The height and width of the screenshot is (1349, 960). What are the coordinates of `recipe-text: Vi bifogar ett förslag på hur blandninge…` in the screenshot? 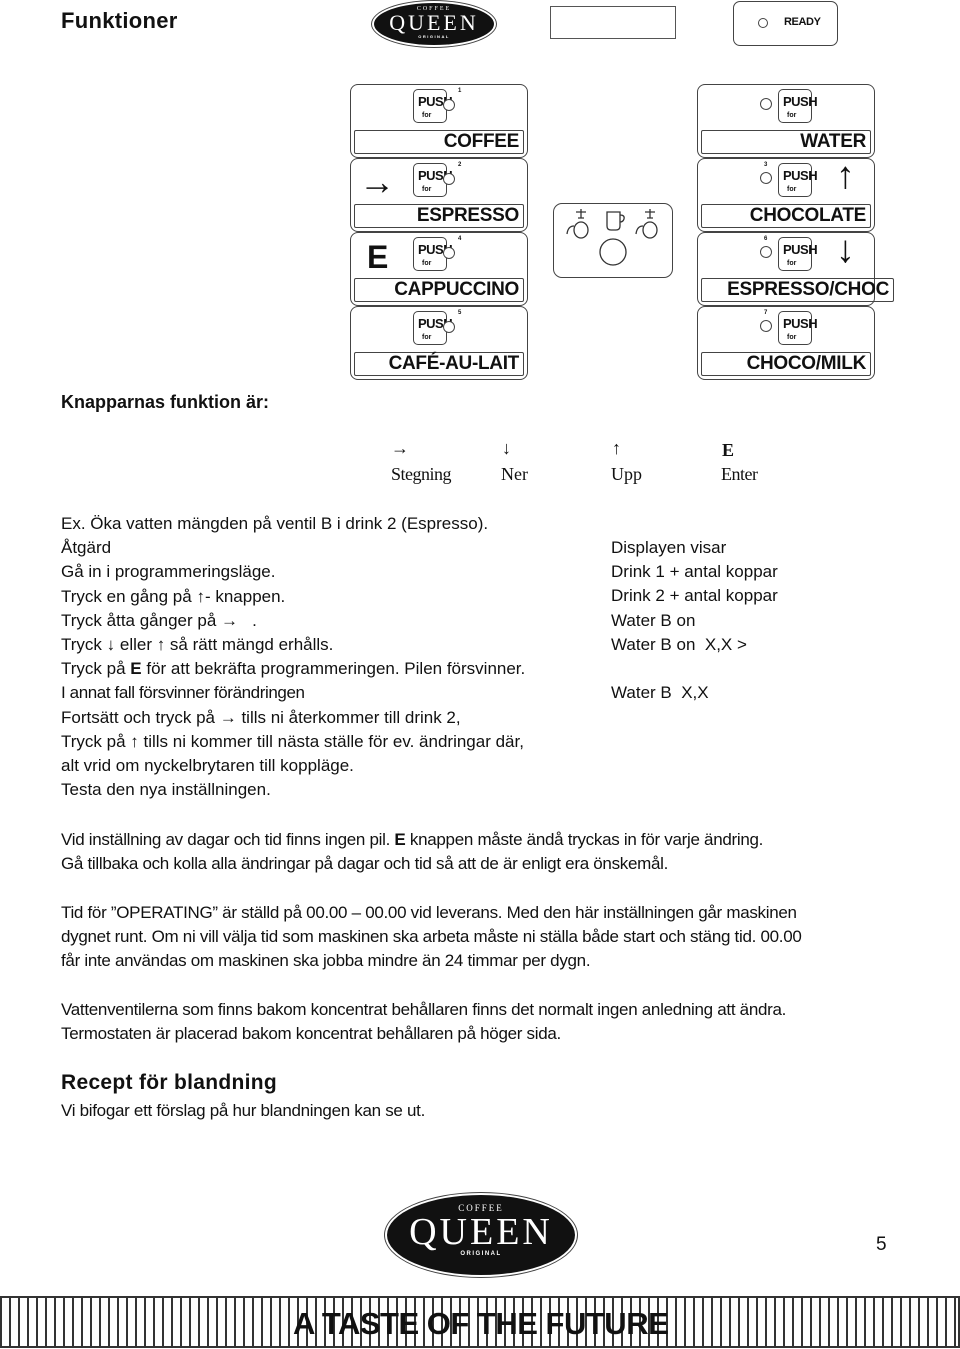 It's located at (243, 1110).